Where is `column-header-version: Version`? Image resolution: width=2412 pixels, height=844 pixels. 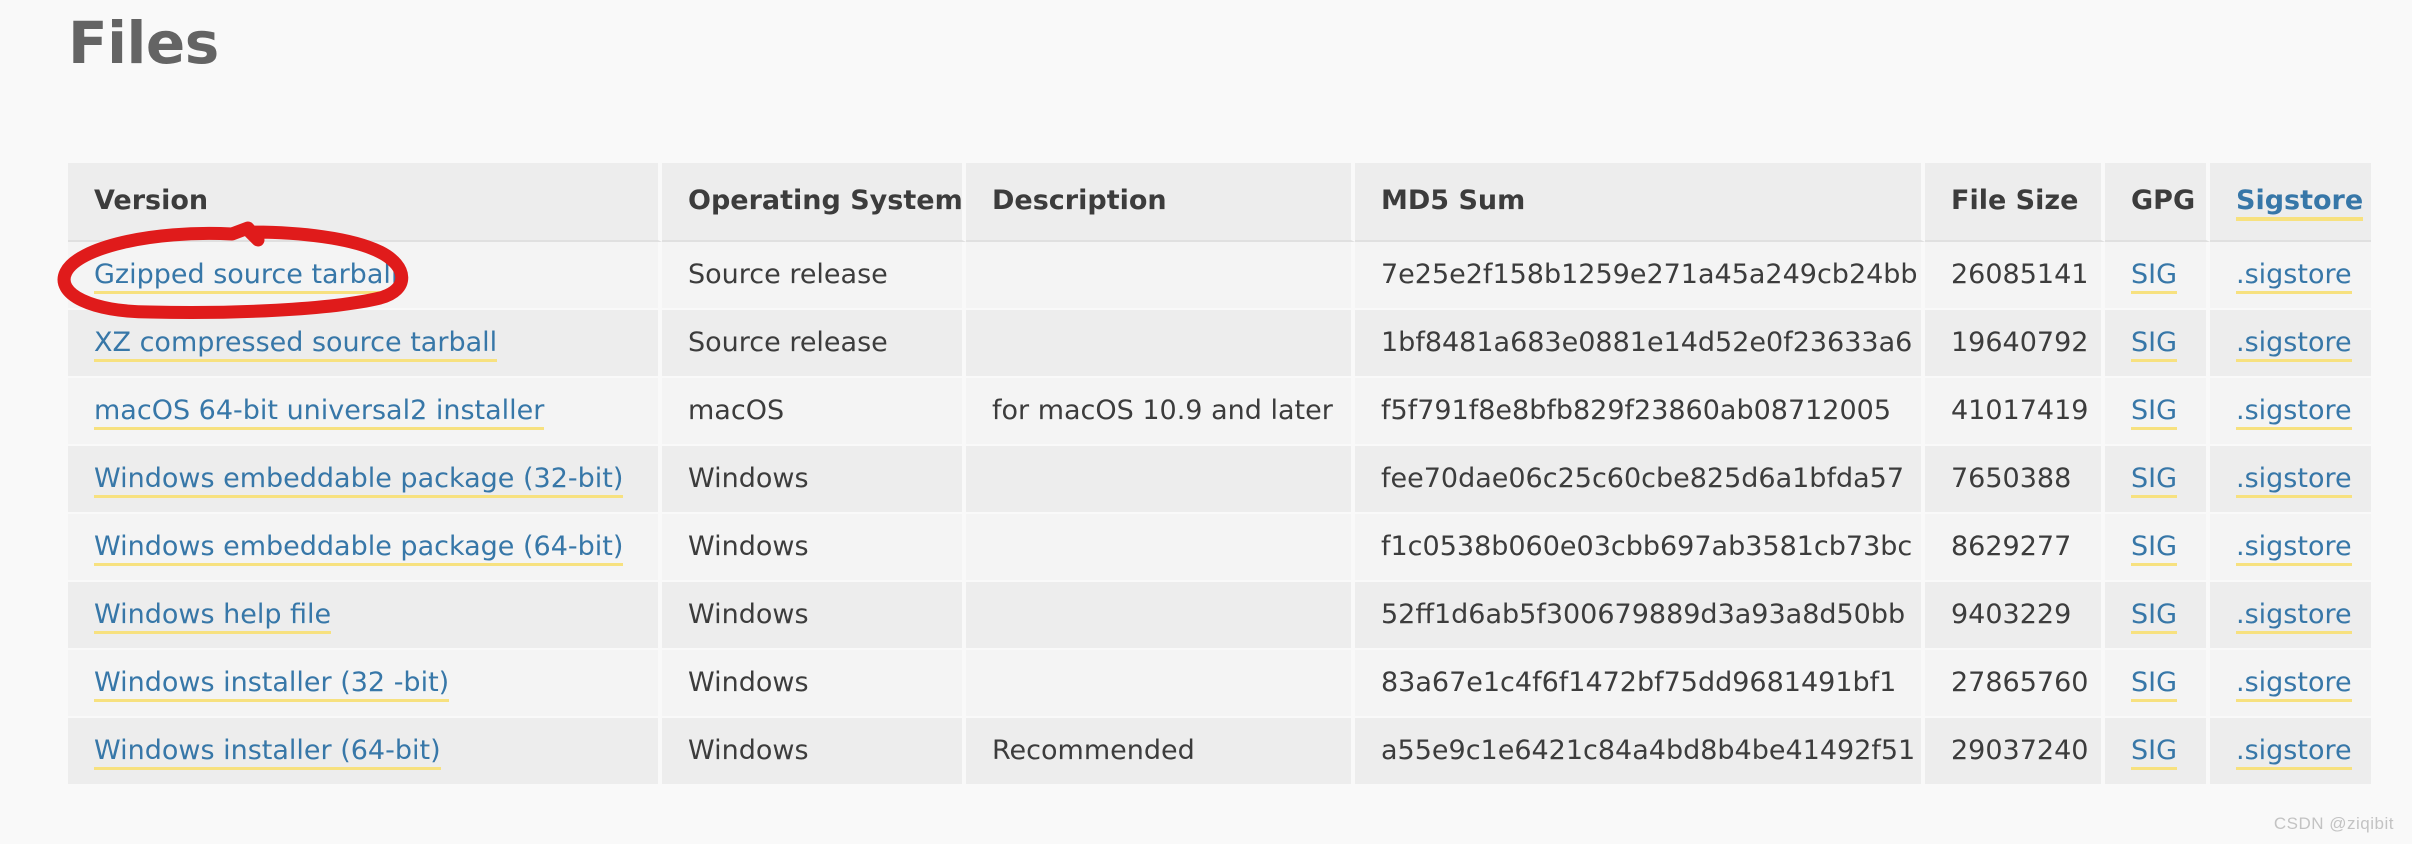 column-header-version: Version is located at coordinates (365, 202).